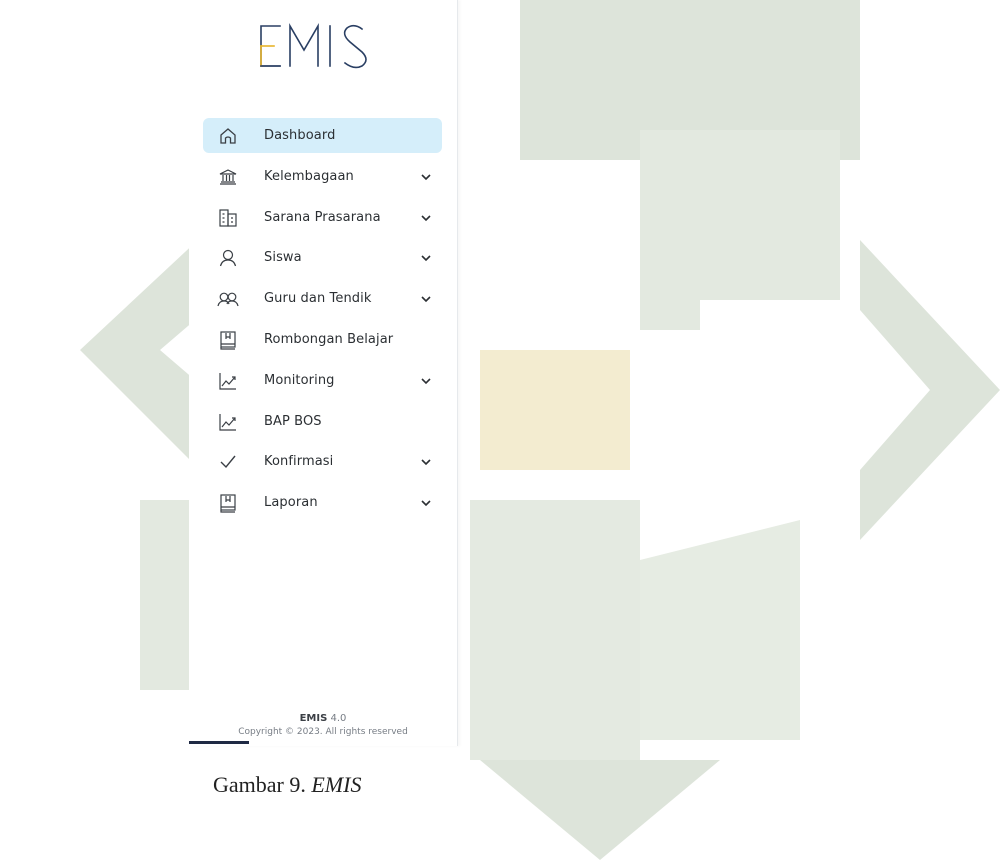 The height and width of the screenshot is (864, 1003). Describe the element at coordinates (299, 380) in the screenshot. I see `menu-item-label: Monitoring` at that location.